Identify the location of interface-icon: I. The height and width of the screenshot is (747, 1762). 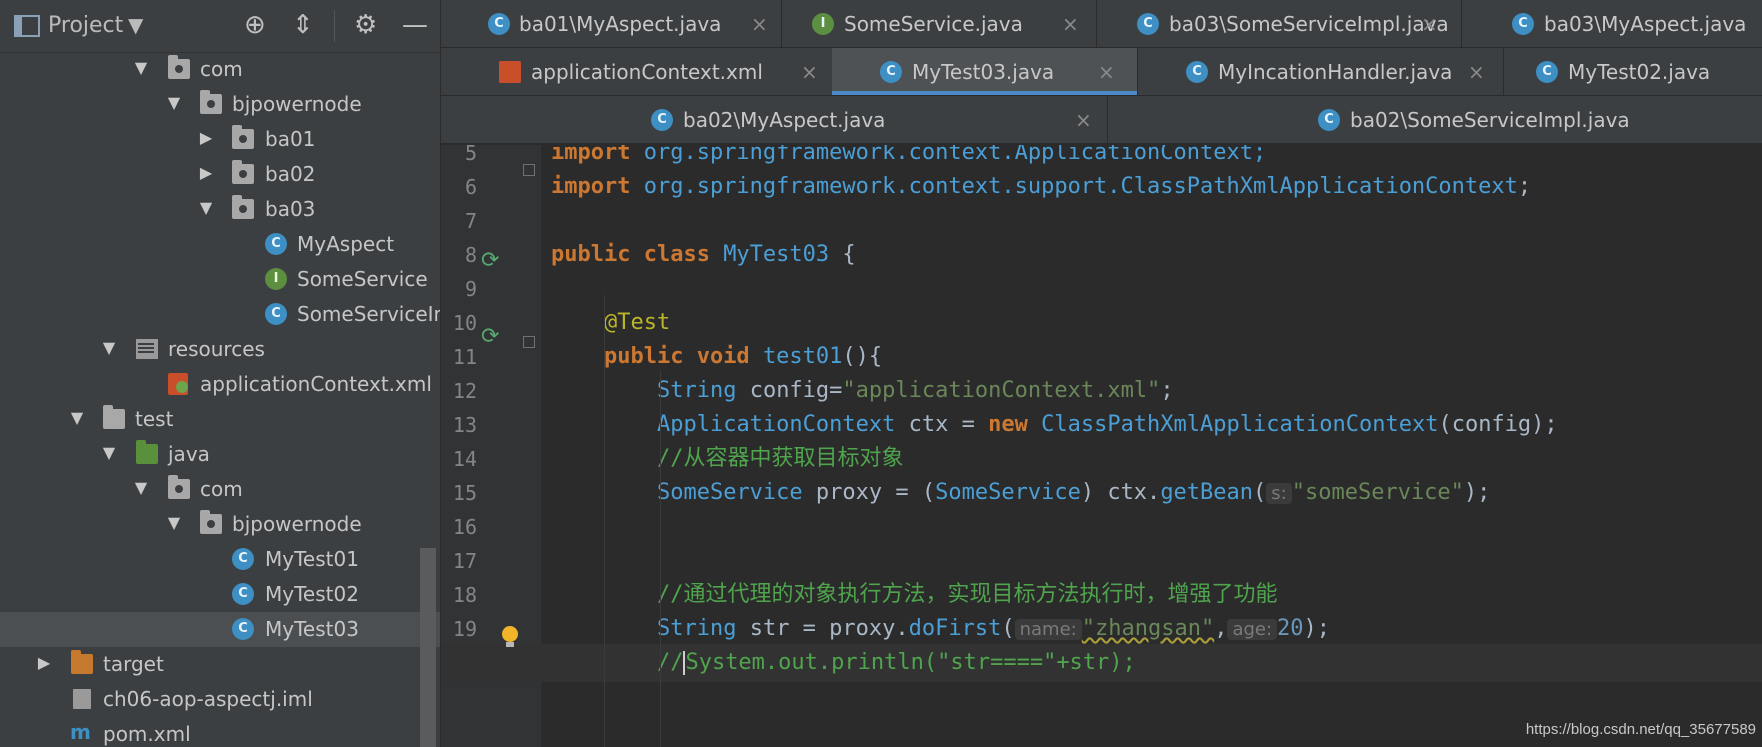
(823, 24).